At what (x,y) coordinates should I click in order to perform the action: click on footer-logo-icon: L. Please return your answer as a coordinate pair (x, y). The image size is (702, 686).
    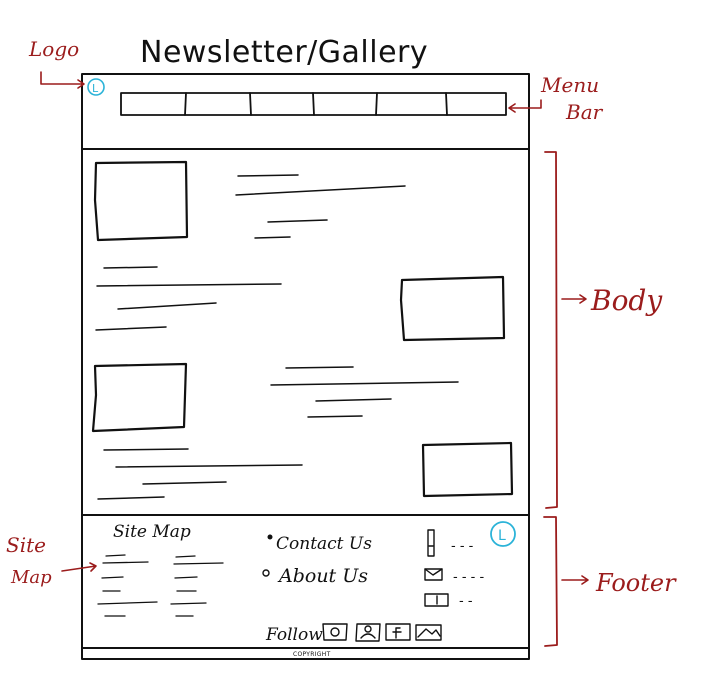
    Looking at the image, I should click on (503, 534).